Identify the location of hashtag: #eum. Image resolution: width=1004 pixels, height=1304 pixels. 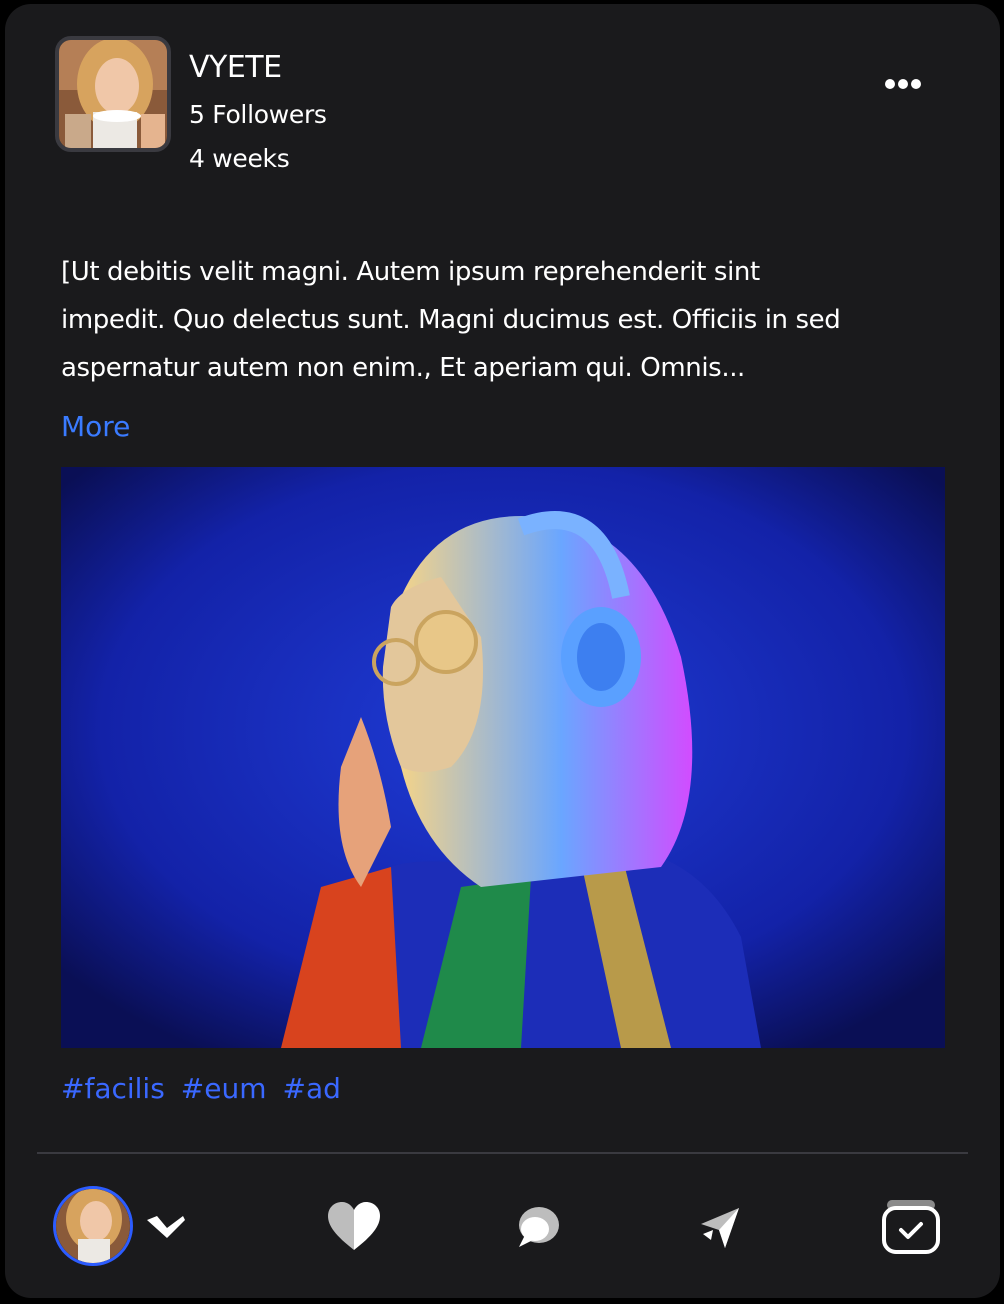
(224, 1088).